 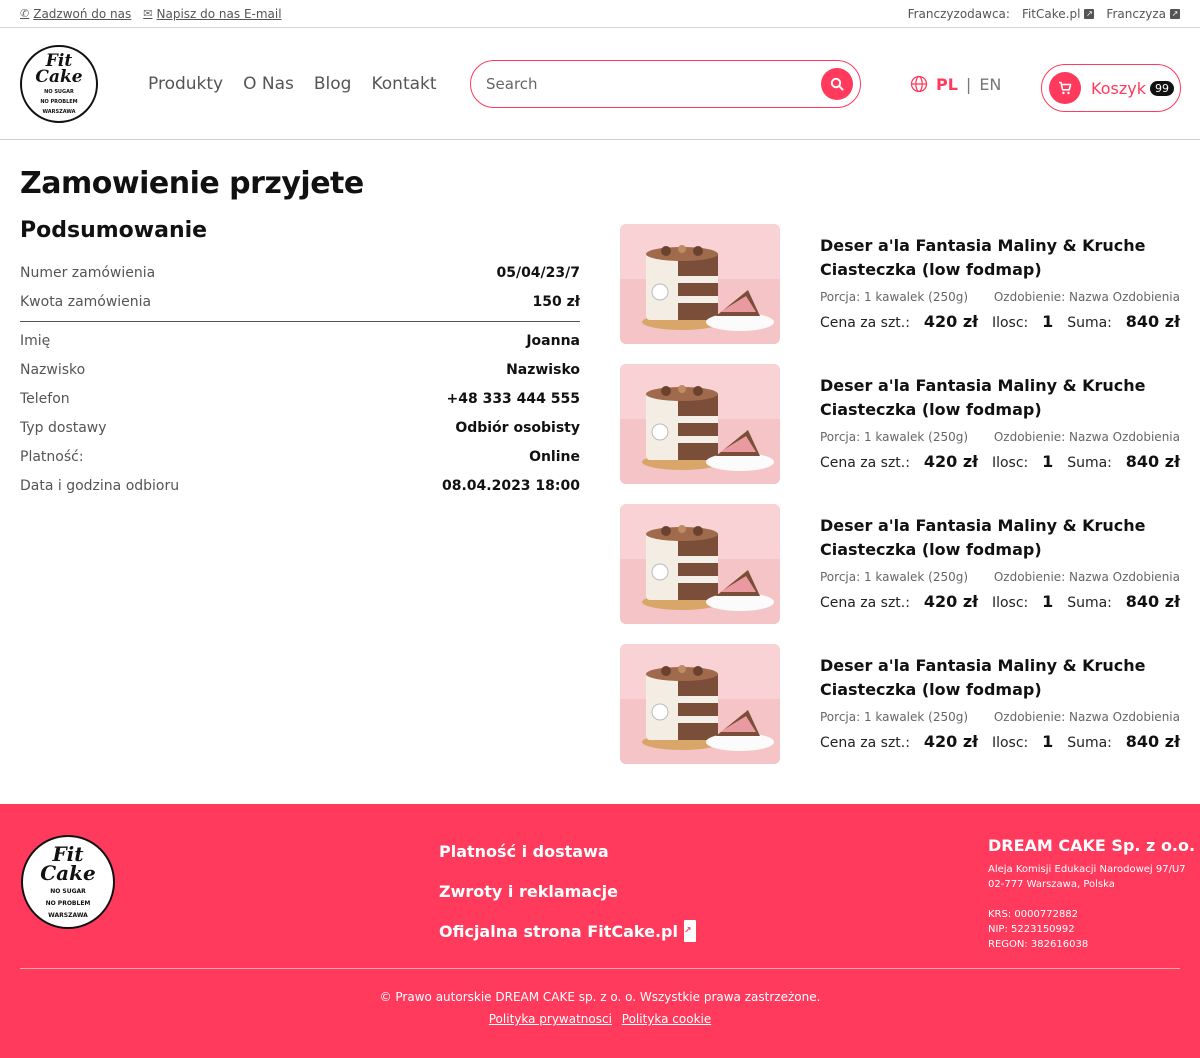 I want to click on nav-item-o-nas: O Nas, so click(x=268, y=84).